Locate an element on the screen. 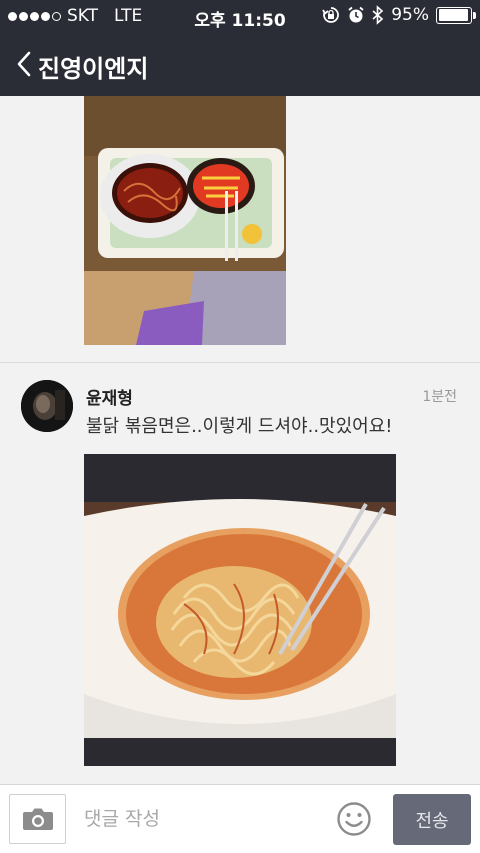  camera-button is located at coordinates (37, 819).